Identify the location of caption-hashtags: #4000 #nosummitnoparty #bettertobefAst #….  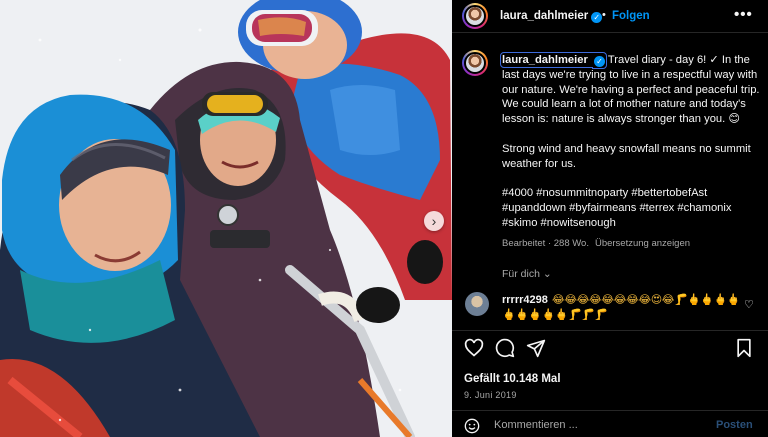
(633, 208).